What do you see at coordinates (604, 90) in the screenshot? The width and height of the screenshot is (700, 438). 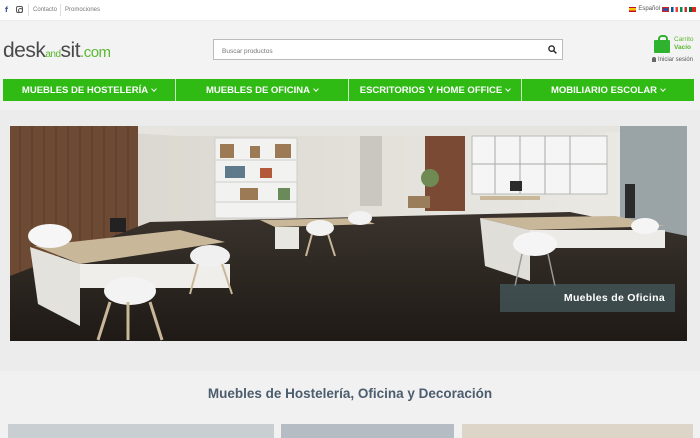 I see `nav-item-label: MOBILIARIO ESCOLAR` at bounding box center [604, 90].